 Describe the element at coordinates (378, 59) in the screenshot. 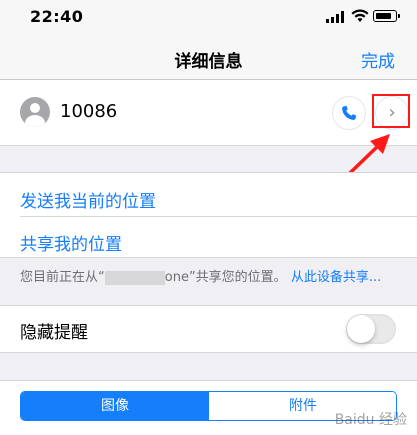

I see `done-button: 完成` at that location.